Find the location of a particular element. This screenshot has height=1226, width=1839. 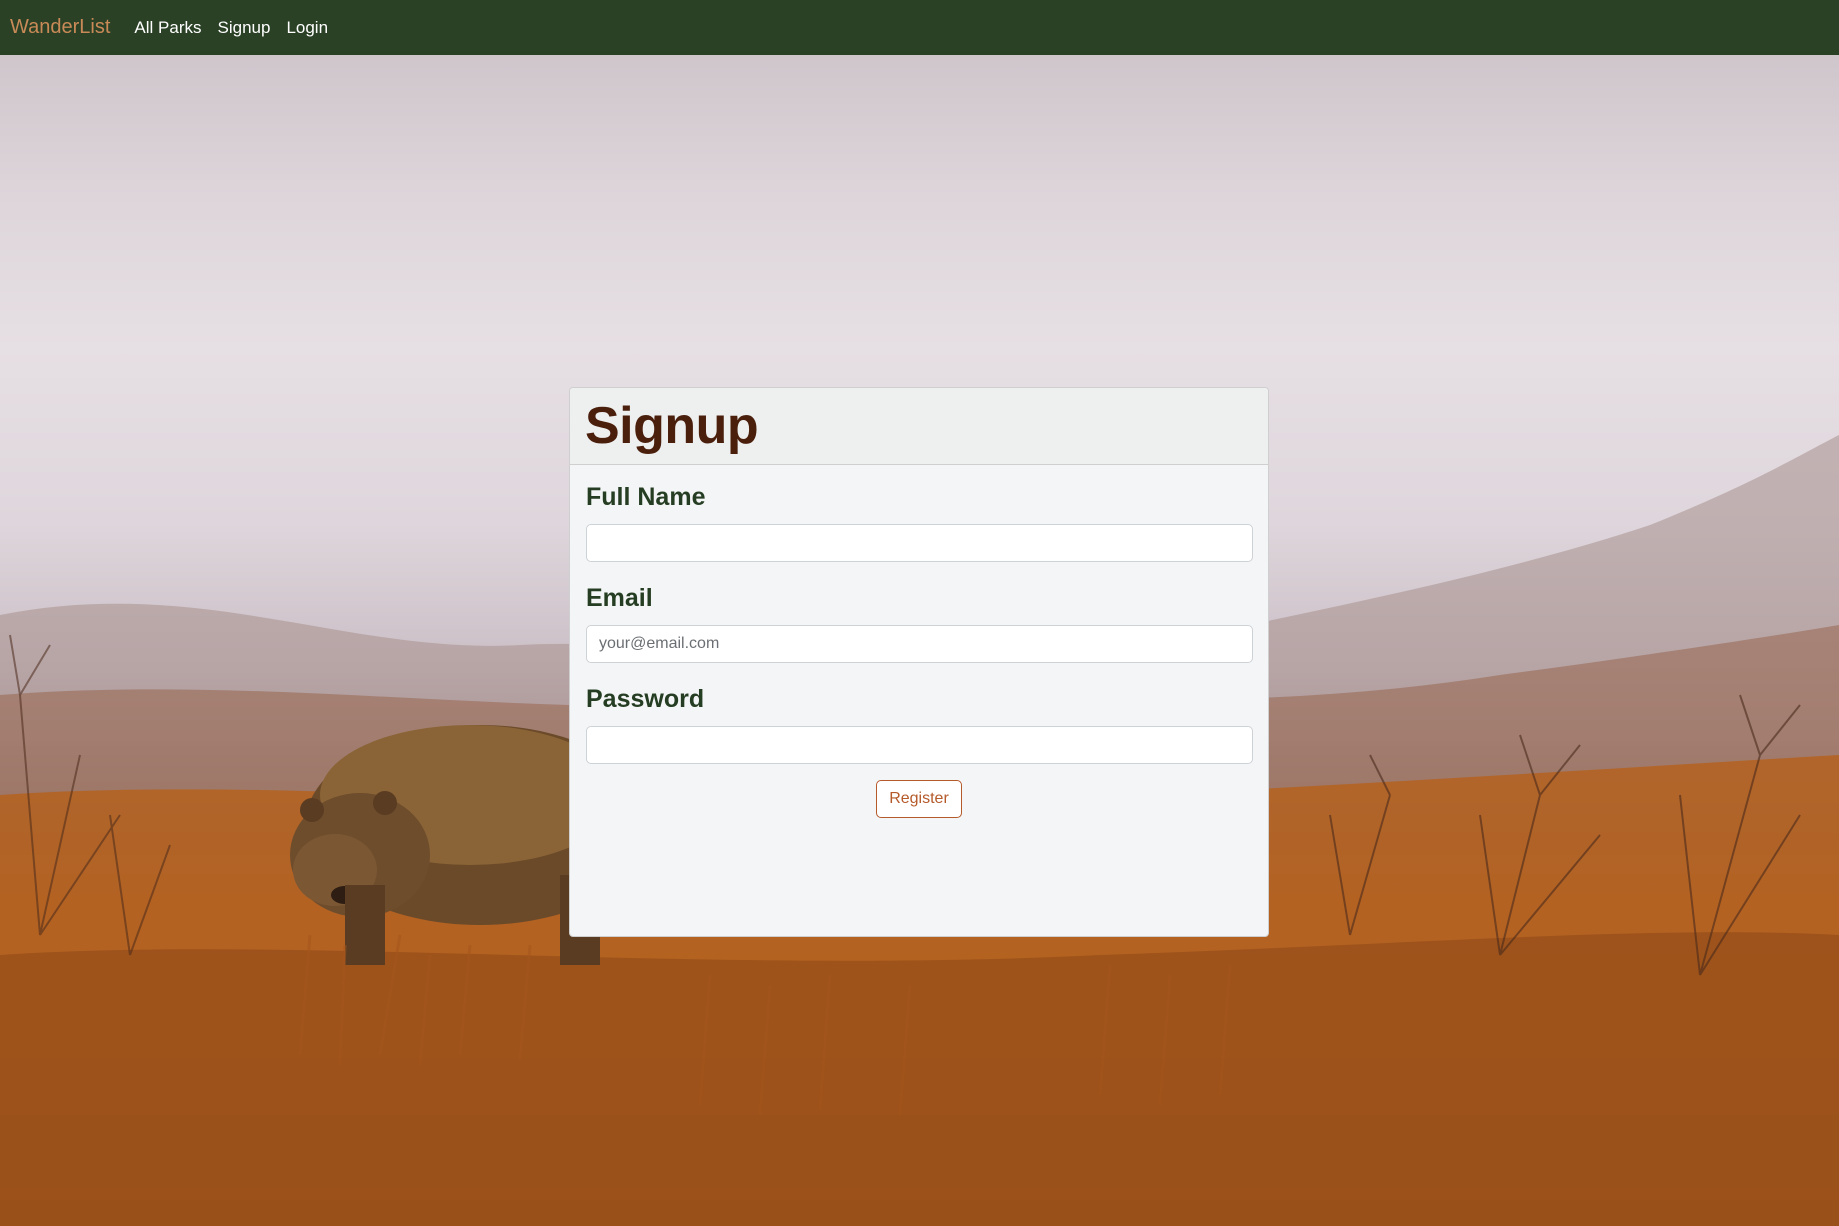

full-name-label: Full Name is located at coordinates (646, 497).